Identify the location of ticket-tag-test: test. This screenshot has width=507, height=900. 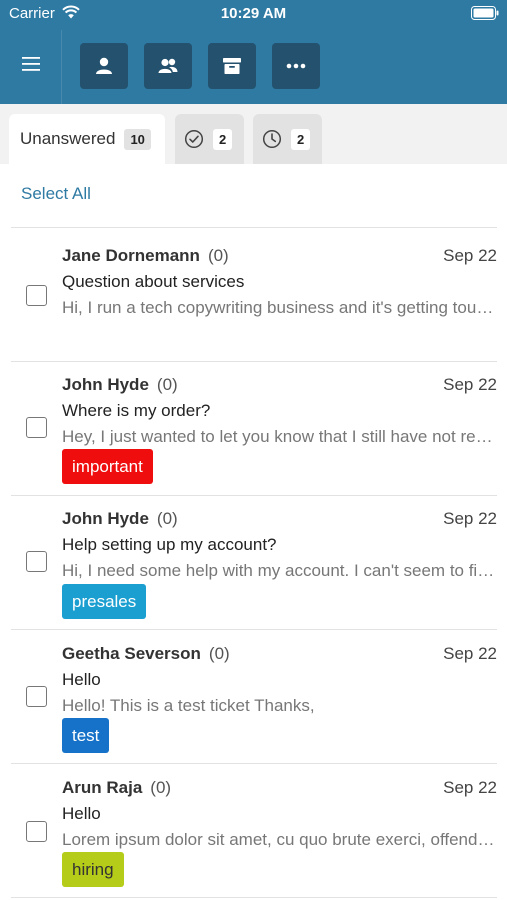
(86, 735).